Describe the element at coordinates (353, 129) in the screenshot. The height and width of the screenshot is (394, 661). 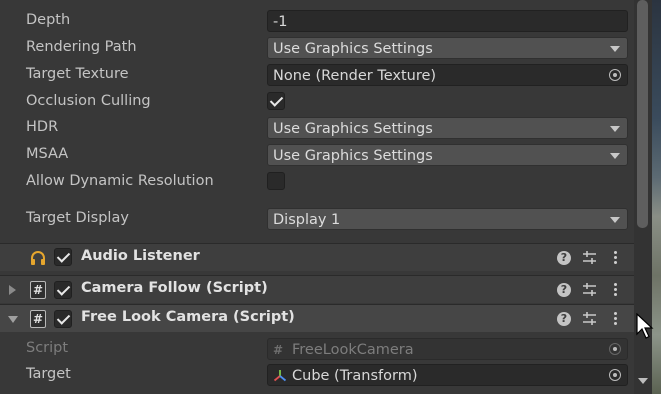
I see `hdr-value: Use Graphics Settings` at that location.